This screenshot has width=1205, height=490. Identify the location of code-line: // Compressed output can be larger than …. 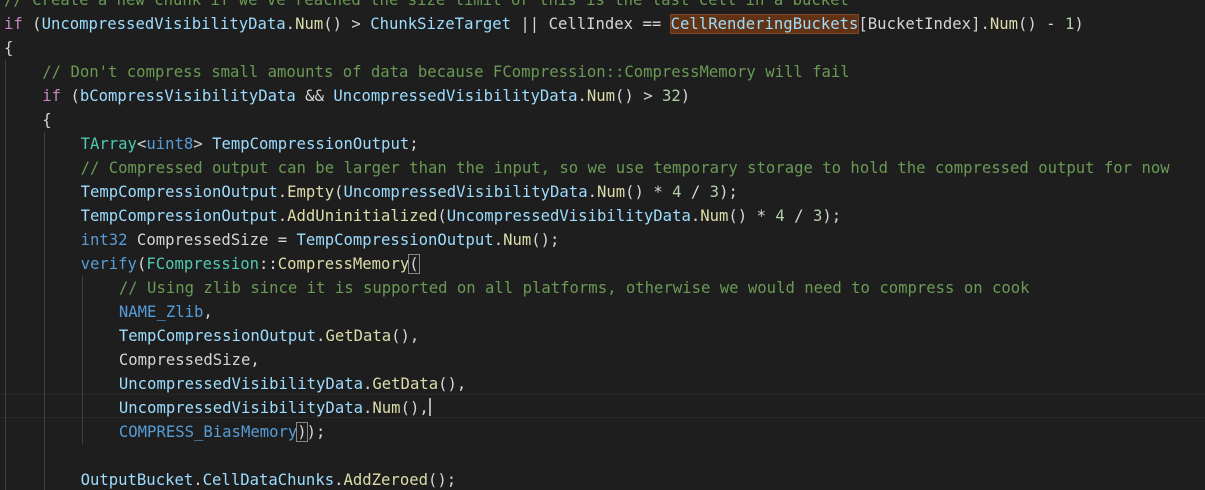
(625, 168).